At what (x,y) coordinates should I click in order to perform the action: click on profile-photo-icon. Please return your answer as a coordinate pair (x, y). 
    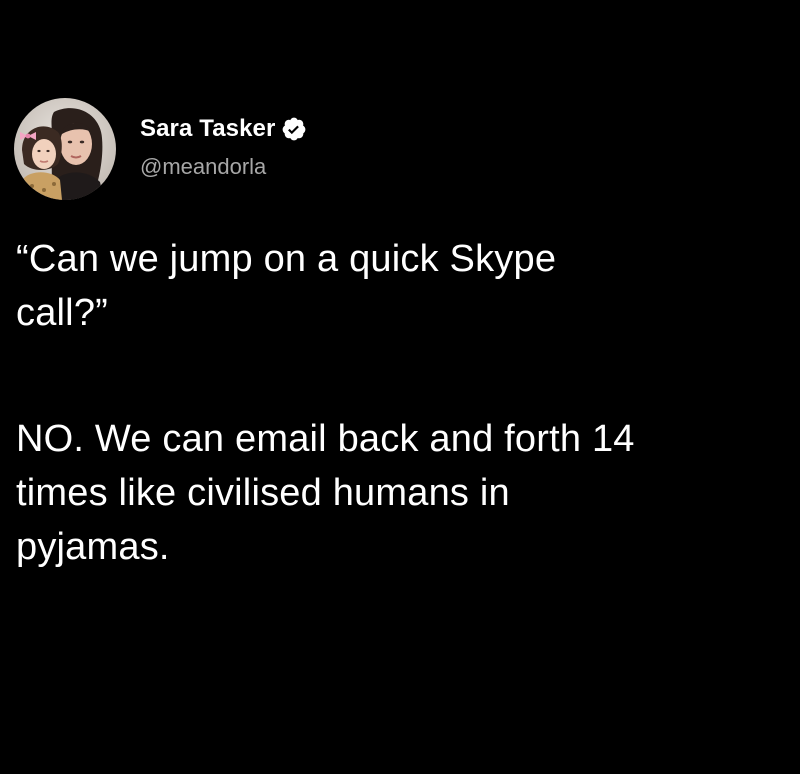
    Looking at the image, I should click on (65, 149).